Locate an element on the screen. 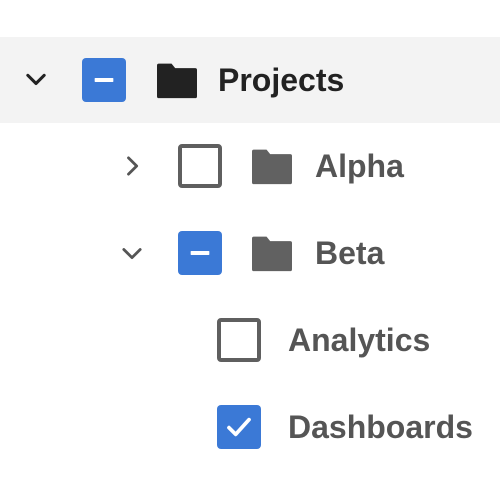  tree-label-alpha: Alpha is located at coordinates (359, 166).